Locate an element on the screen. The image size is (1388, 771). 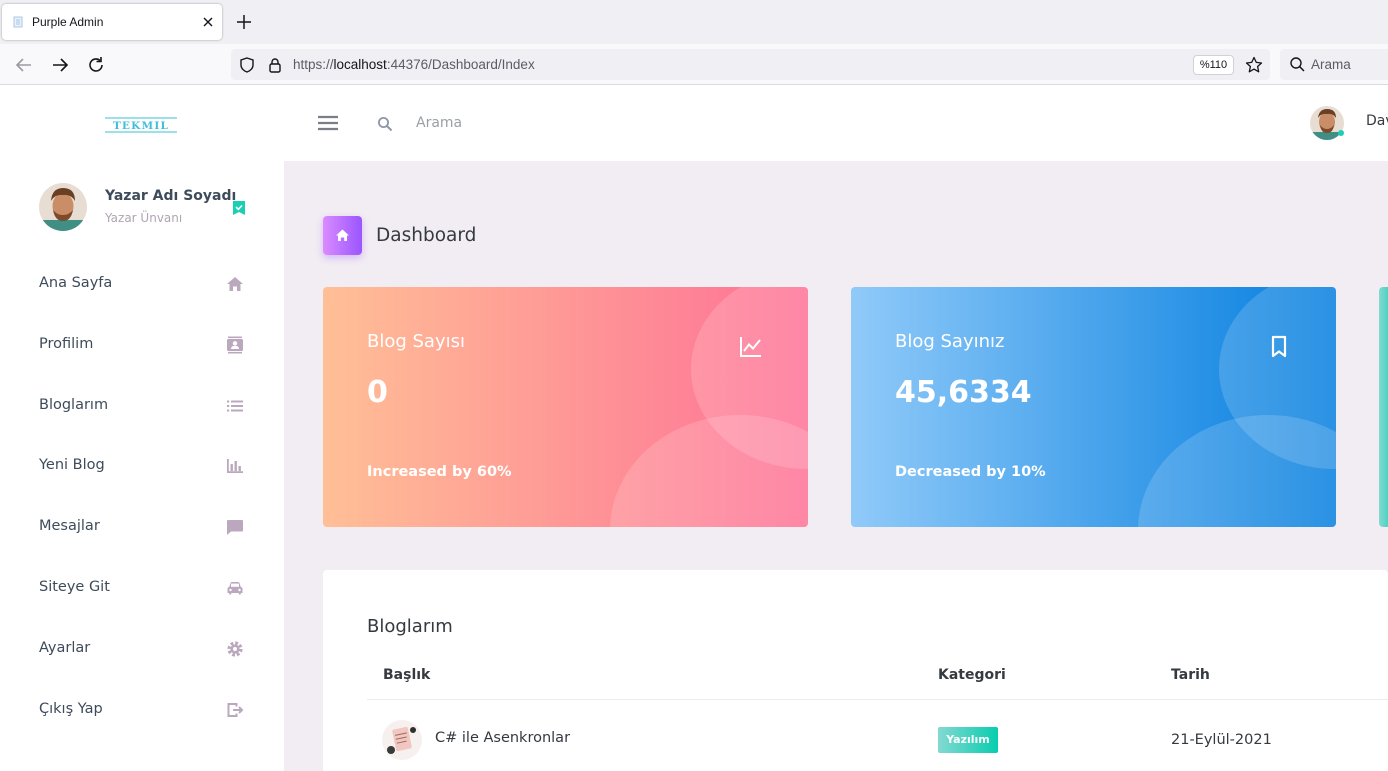
column-header-baslik: Başlık is located at coordinates (406, 675).